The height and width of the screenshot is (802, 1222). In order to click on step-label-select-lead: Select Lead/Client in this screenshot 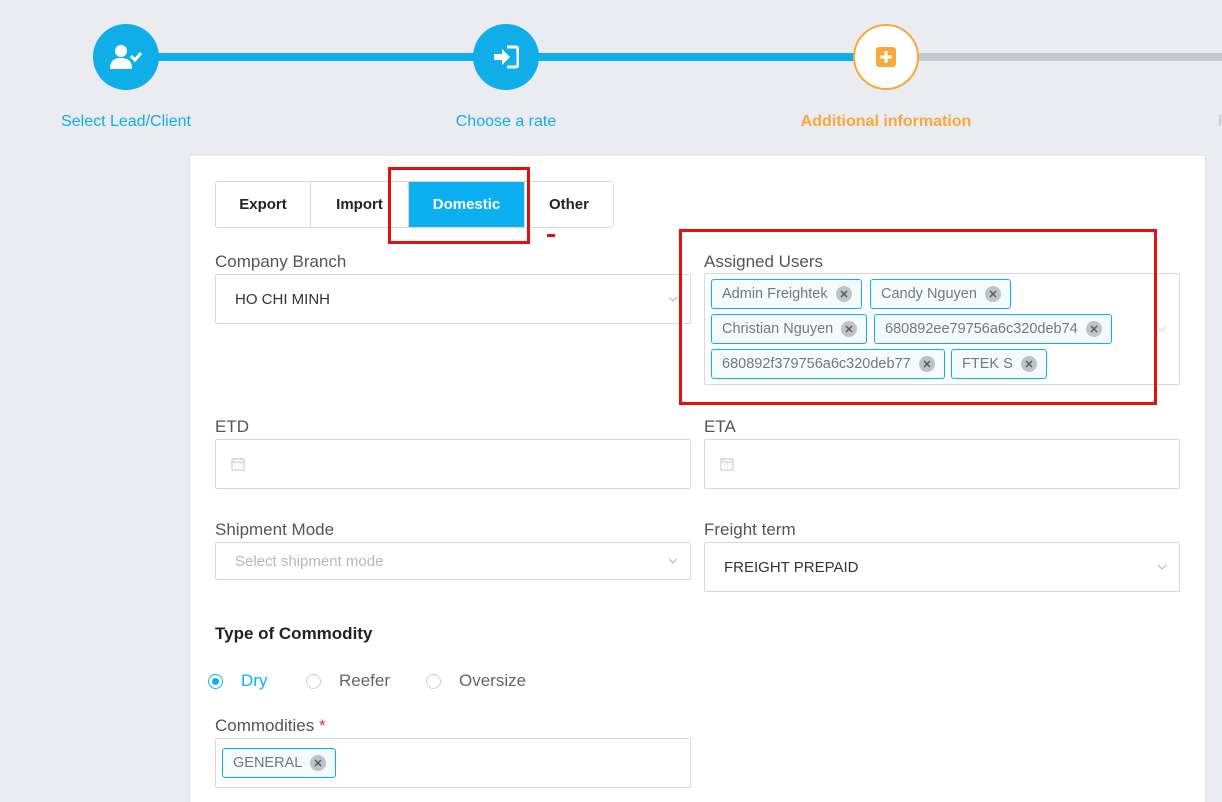, I will do `click(126, 121)`.